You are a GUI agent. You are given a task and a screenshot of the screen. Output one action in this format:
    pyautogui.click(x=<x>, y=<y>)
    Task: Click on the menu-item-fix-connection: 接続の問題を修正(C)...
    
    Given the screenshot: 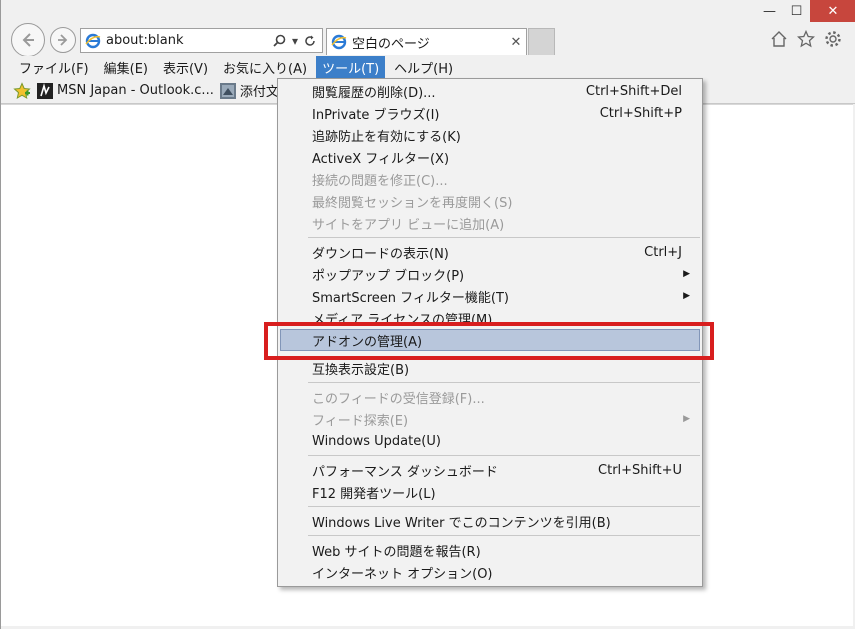 What is the action you would take?
    pyautogui.click(x=380, y=181)
    